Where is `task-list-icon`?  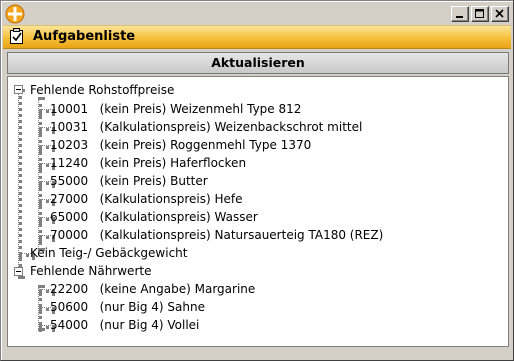
task-list-icon is located at coordinates (16, 36).